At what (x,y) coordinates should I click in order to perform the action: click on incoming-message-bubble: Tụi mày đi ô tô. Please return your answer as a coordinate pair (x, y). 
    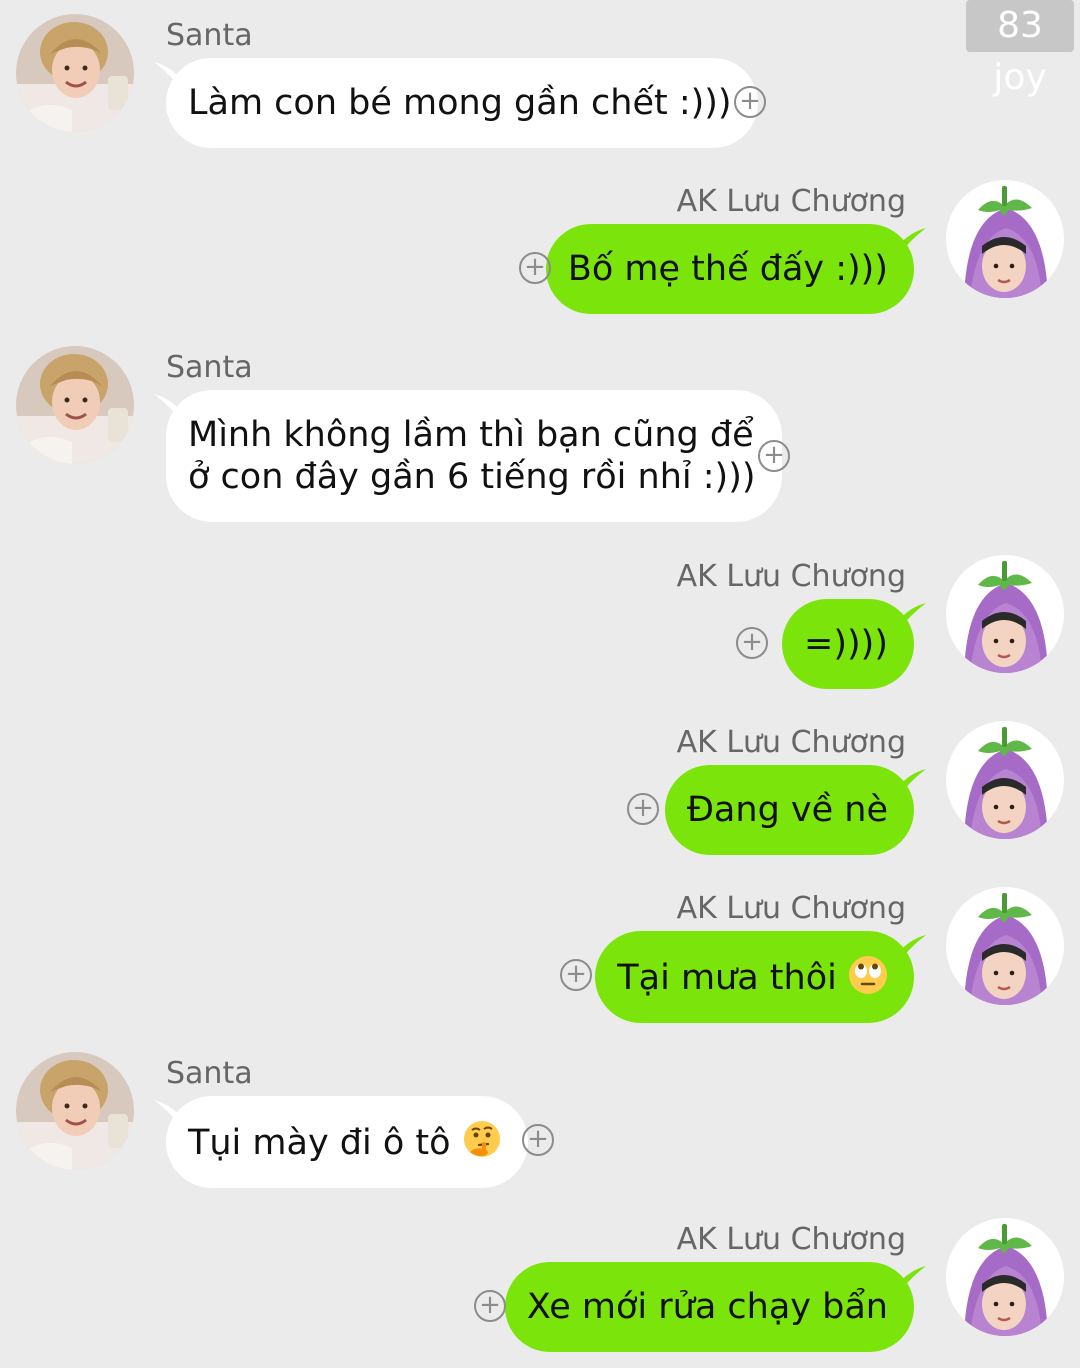
    Looking at the image, I should click on (347, 1142).